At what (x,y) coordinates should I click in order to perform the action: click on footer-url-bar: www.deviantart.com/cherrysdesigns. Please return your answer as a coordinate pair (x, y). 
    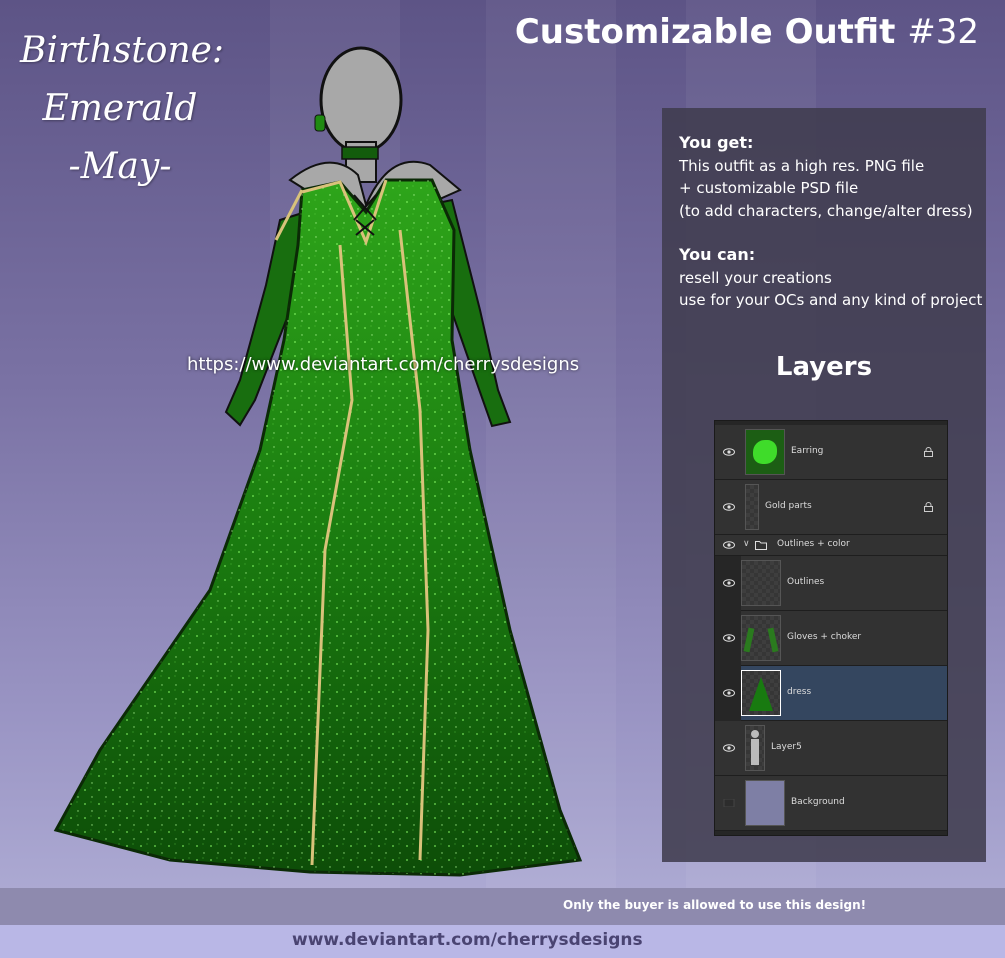
    Looking at the image, I should click on (502, 941).